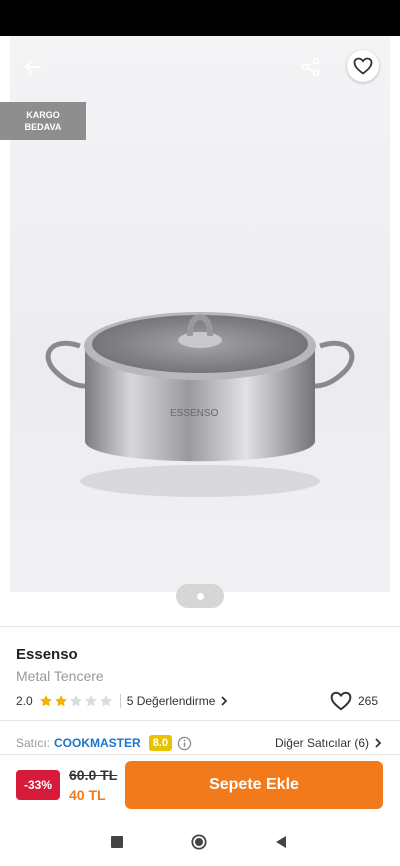 The width and height of the screenshot is (400, 866). What do you see at coordinates (120, 701) in the screenshot?
I see `rating-separator` at bounding box center [120, 701].